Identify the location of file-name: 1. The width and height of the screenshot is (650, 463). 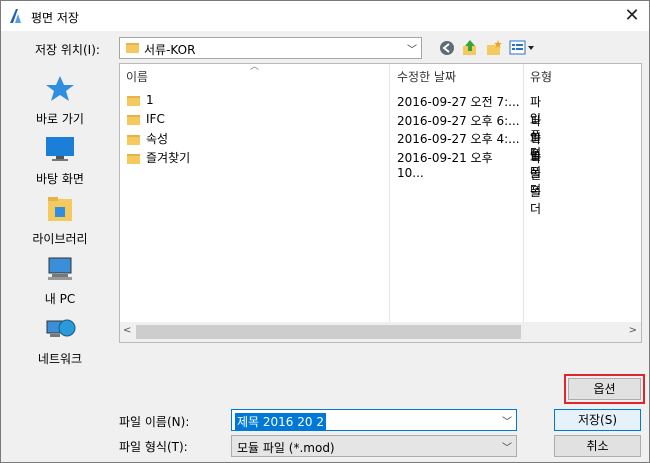
(150, 100).